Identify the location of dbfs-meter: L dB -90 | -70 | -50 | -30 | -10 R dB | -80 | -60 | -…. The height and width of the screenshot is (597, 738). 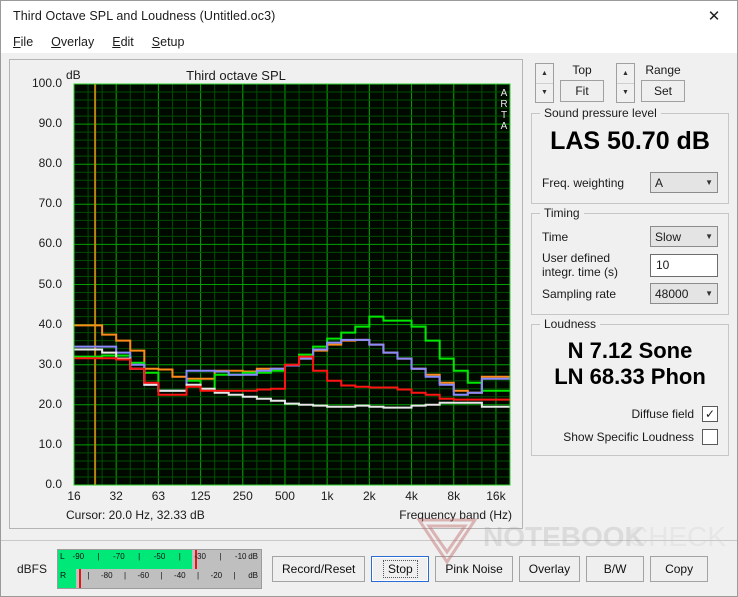
(160, 568).